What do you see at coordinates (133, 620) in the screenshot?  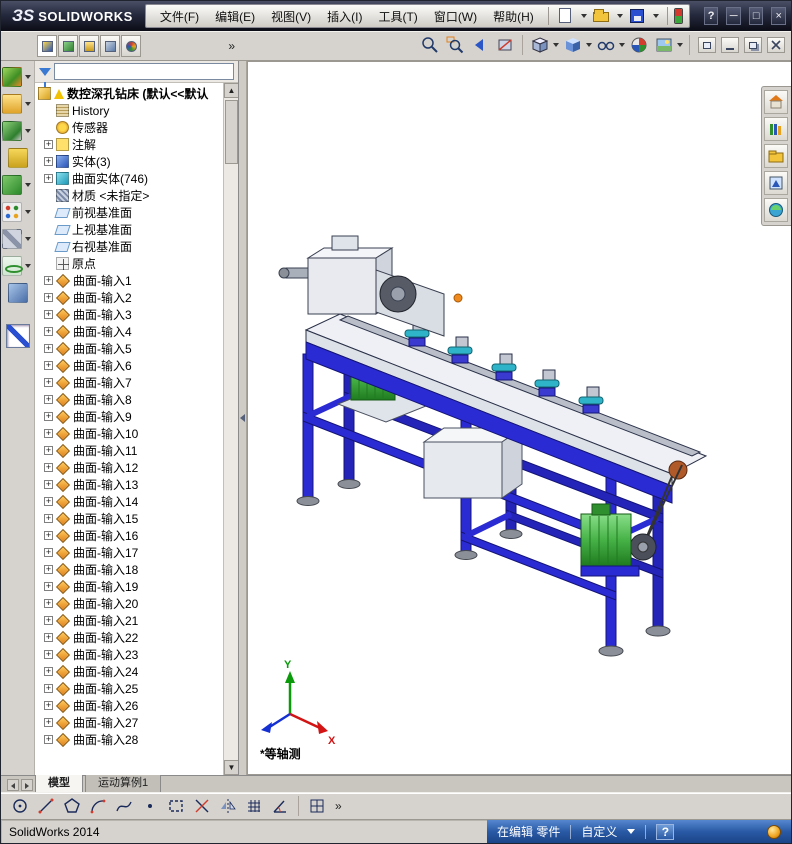 I see `tree-item-surface-import: + 曲面-输入21` at bounding box center [133, 620].